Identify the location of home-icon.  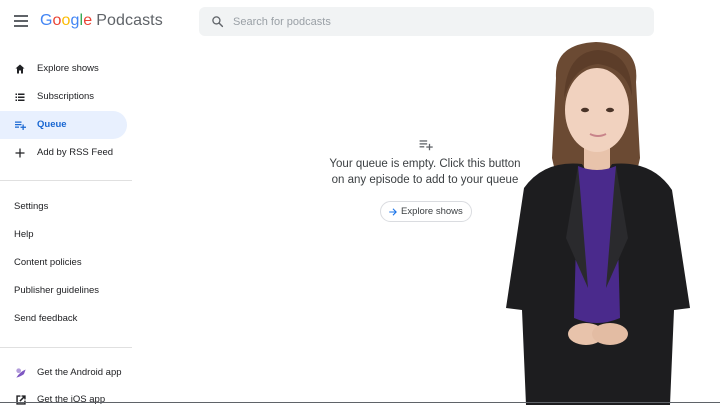
(20, 69).